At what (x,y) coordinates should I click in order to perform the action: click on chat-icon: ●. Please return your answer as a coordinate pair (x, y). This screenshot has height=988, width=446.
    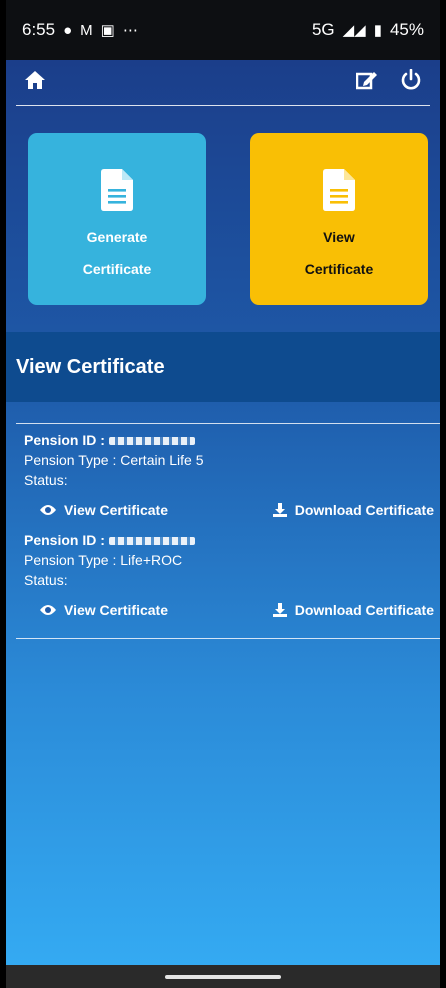
    Looking at the image, I should click on (68, 30).